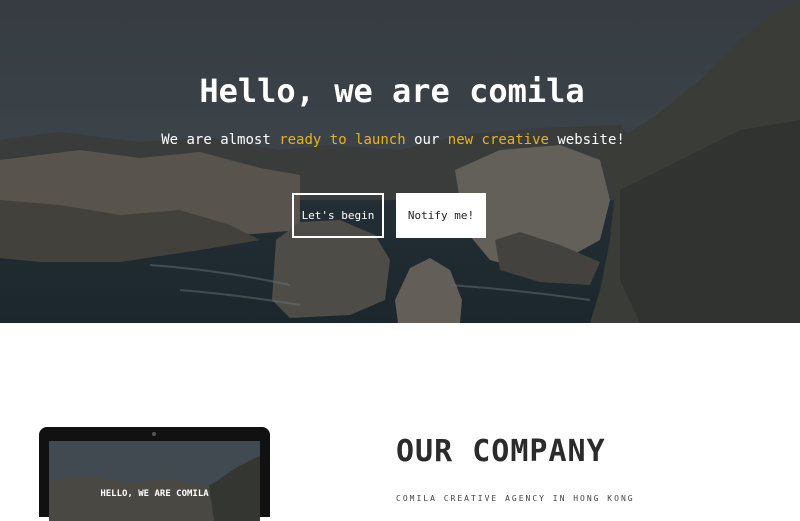 This screenshot has height=521, width=800. Describe the element at coordinates (154, 434) in the screenshot. I see `laptop-camera` at that location.